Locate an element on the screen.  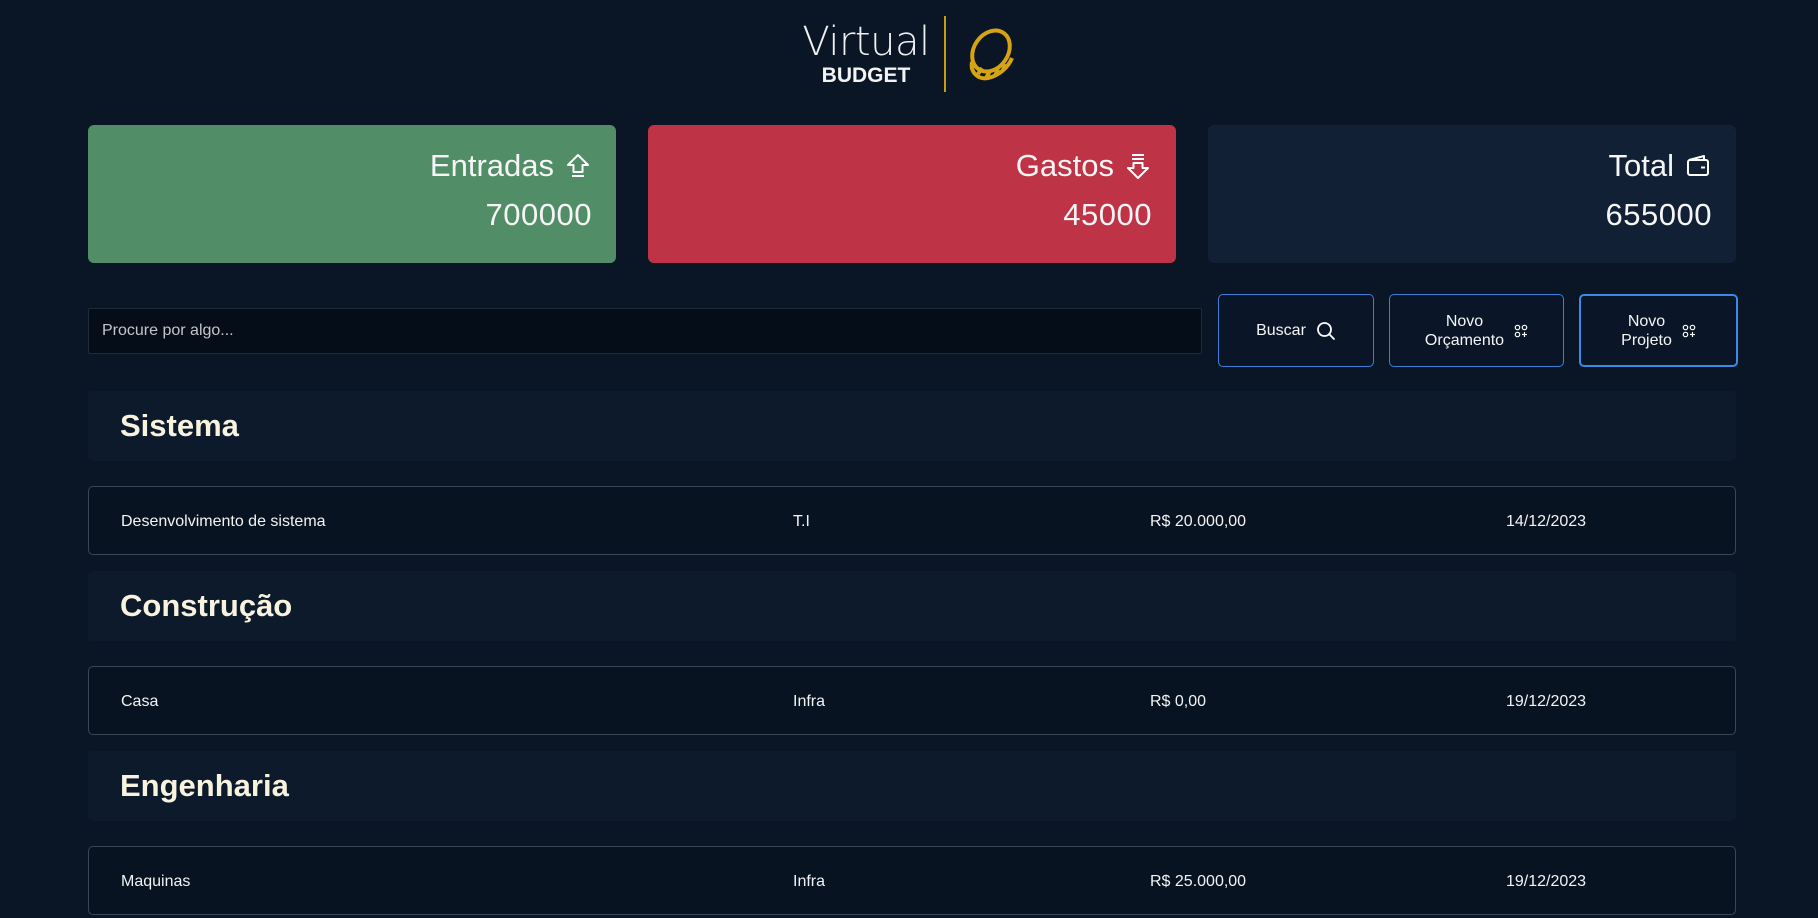
total-value: 655000 is located at coordinates (1658, 214).